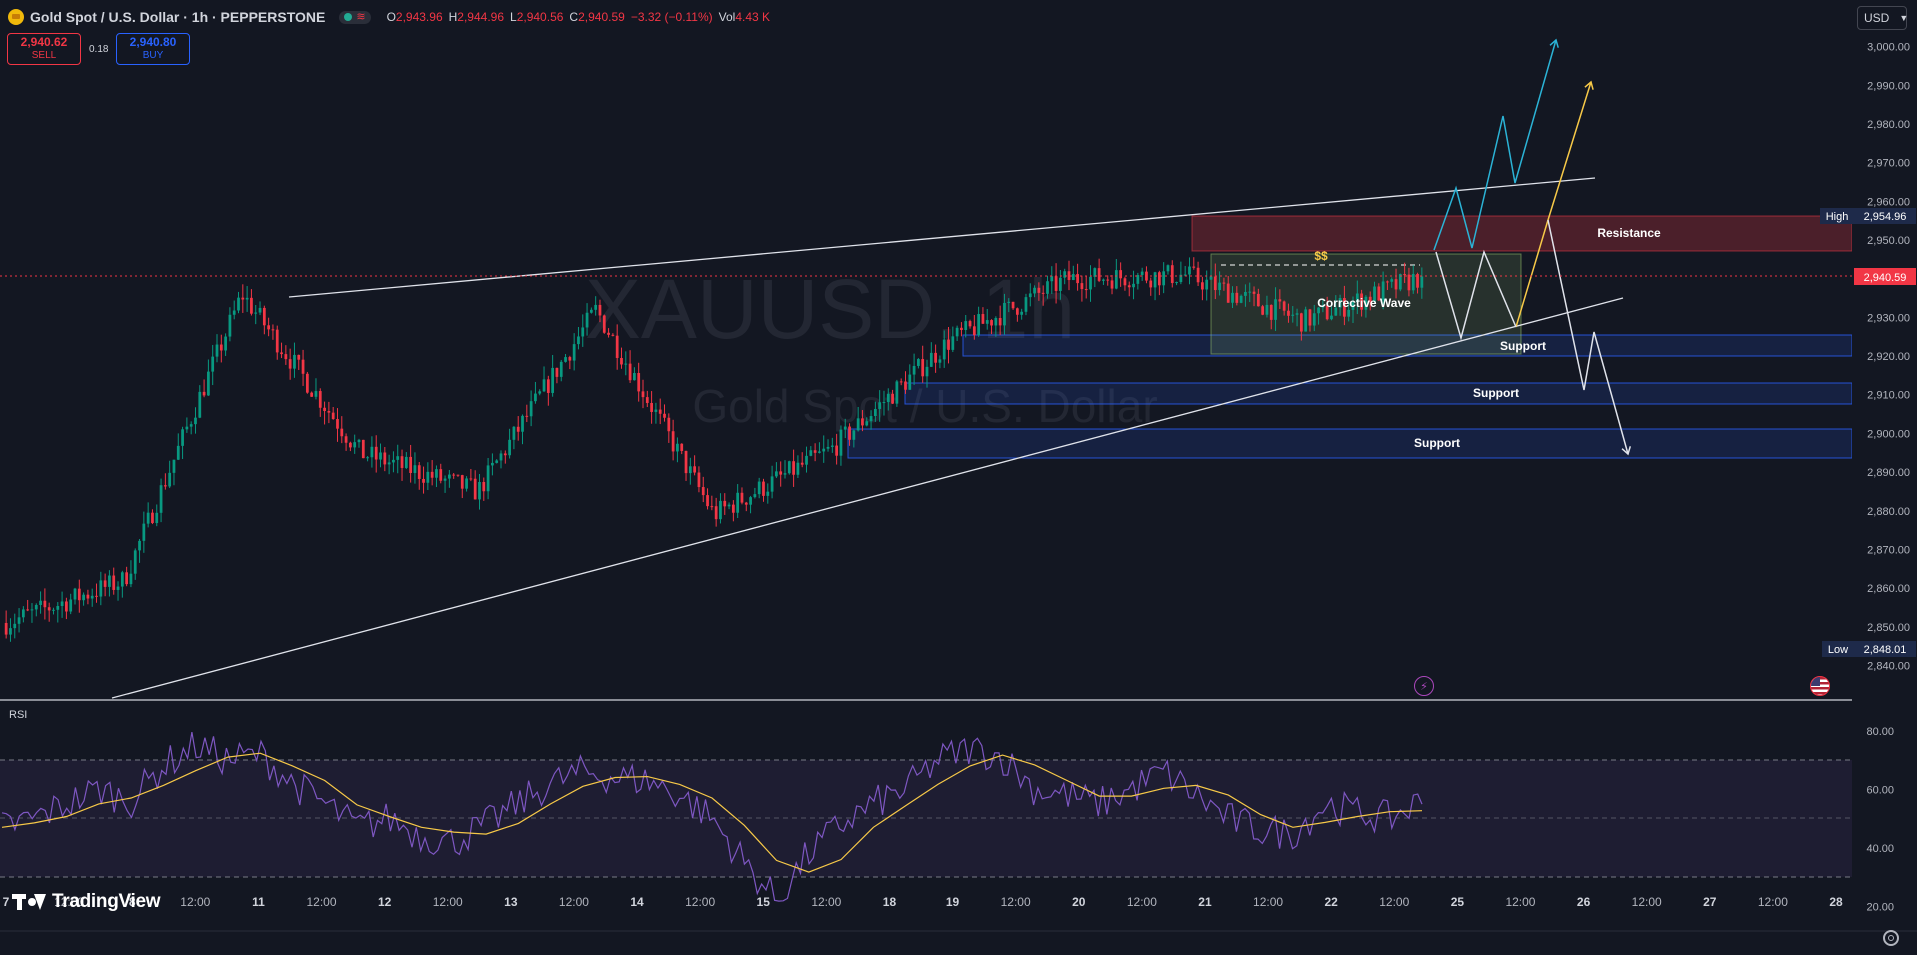  Describe the element at coordinates (1205, 902) in the screenshot. I see `time-tick-label: 21` at that location.